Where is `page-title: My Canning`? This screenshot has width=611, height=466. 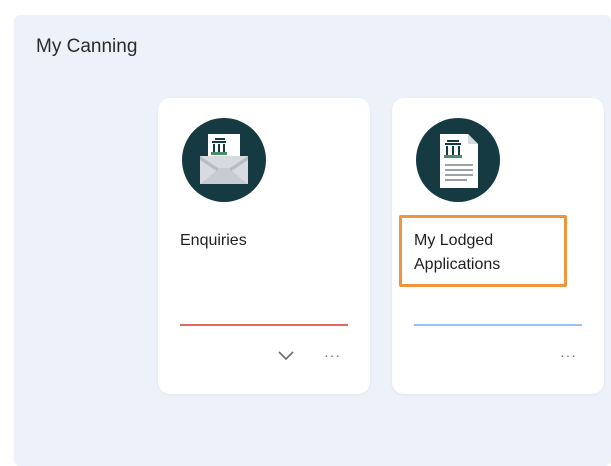 page-title: My Canning is located at coordinates (87, 46).